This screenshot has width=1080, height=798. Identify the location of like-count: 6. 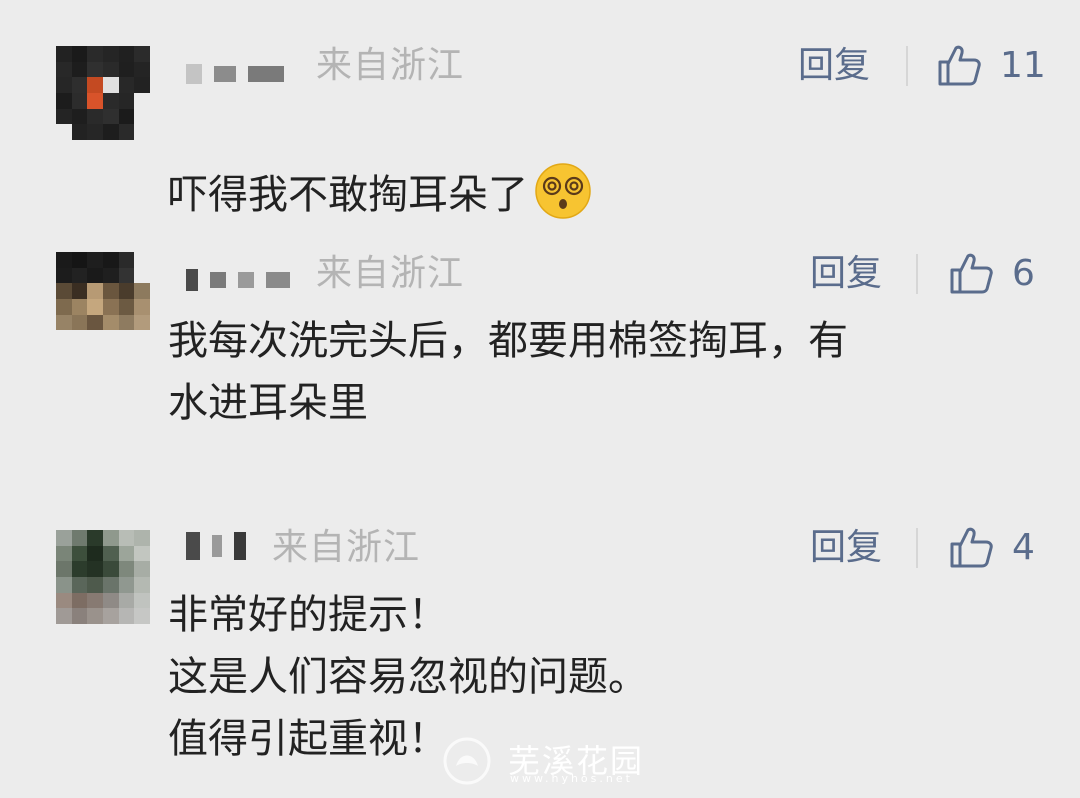
(1023, 273).